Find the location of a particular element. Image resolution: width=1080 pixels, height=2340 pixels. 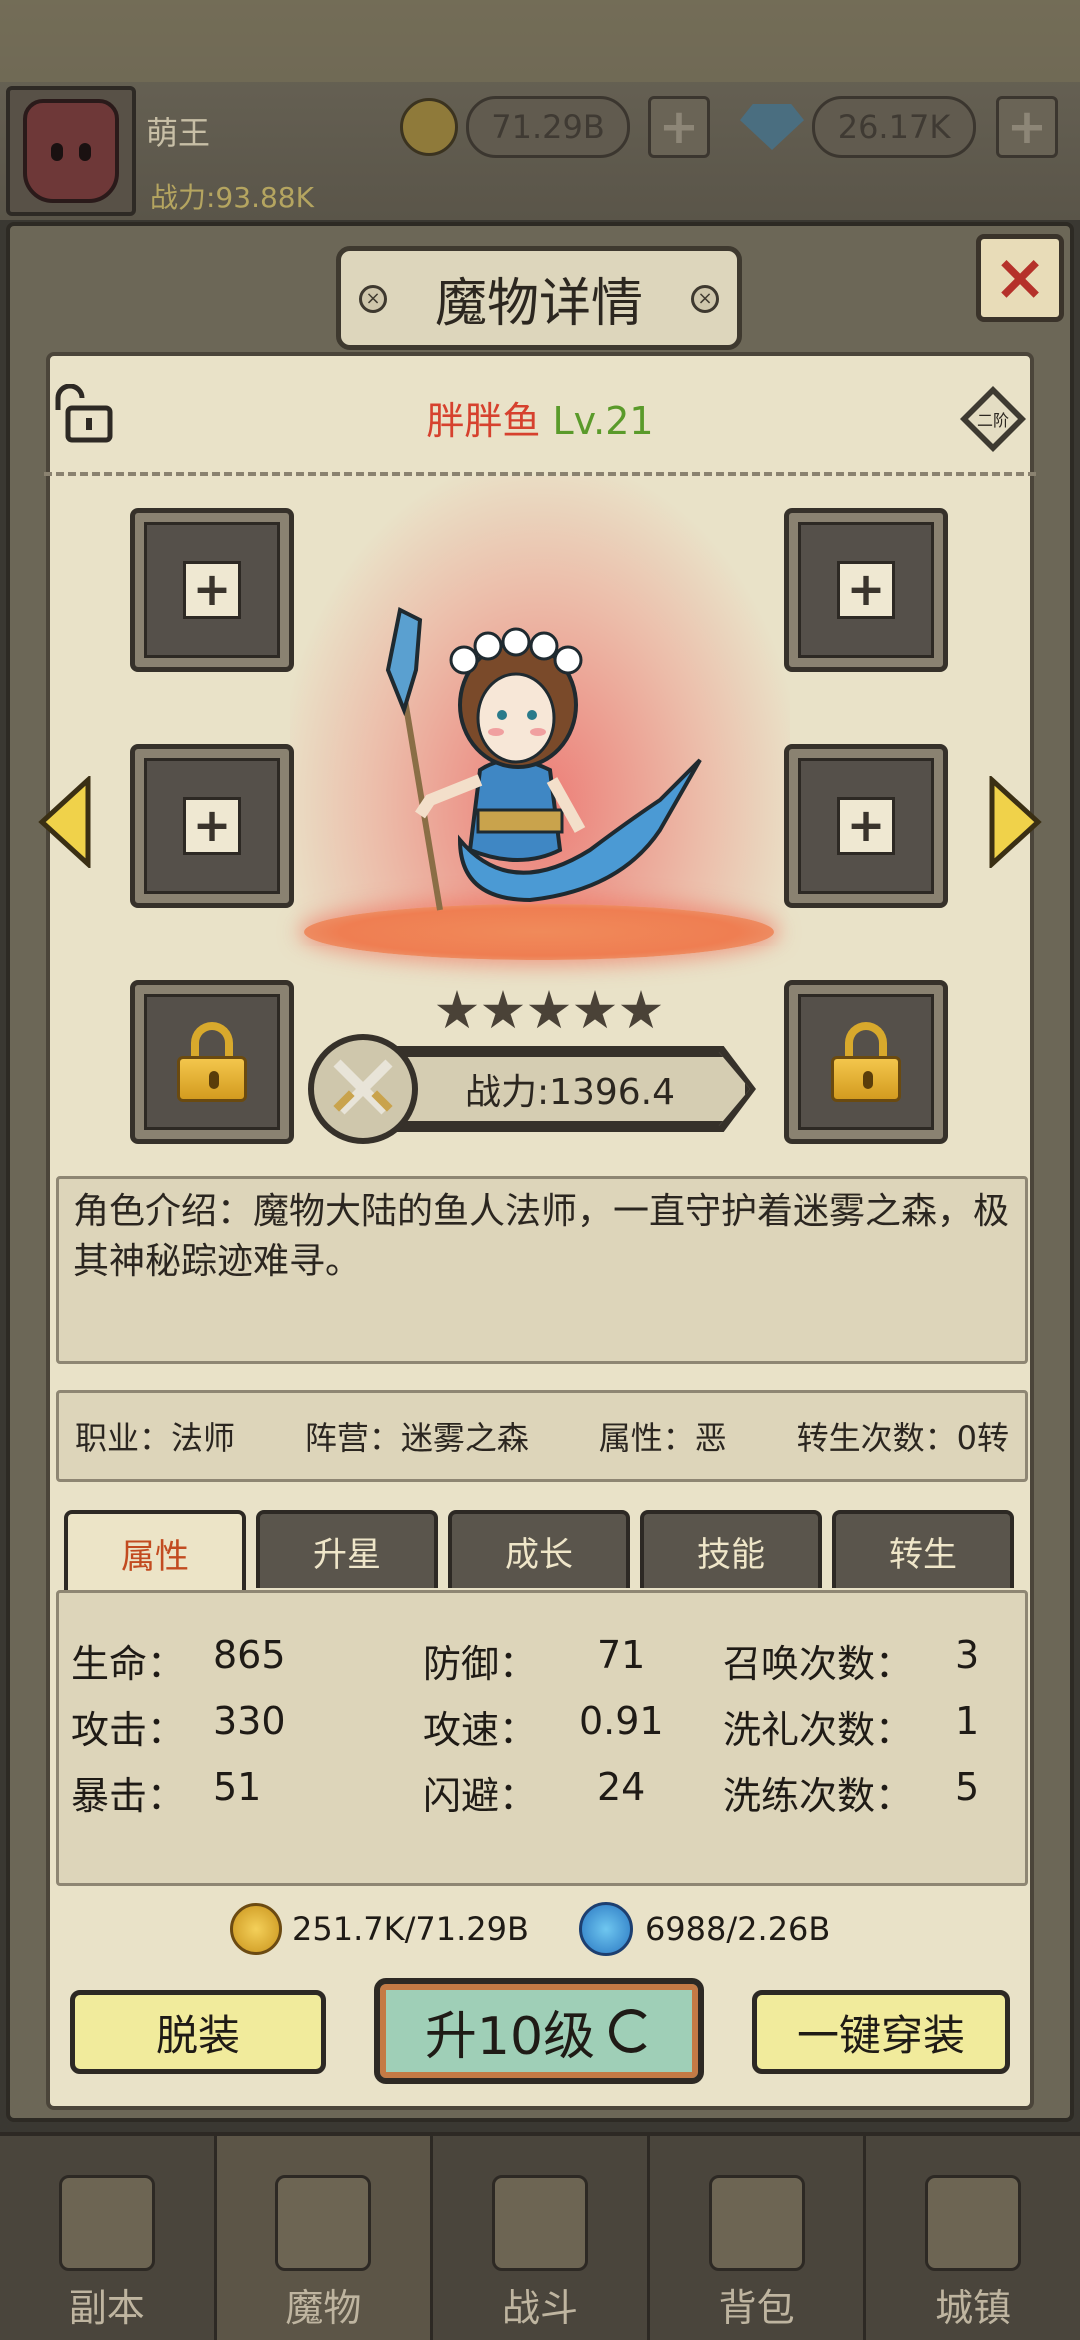

tab-star-up: 升星 is located at coordinates (347, 1549).